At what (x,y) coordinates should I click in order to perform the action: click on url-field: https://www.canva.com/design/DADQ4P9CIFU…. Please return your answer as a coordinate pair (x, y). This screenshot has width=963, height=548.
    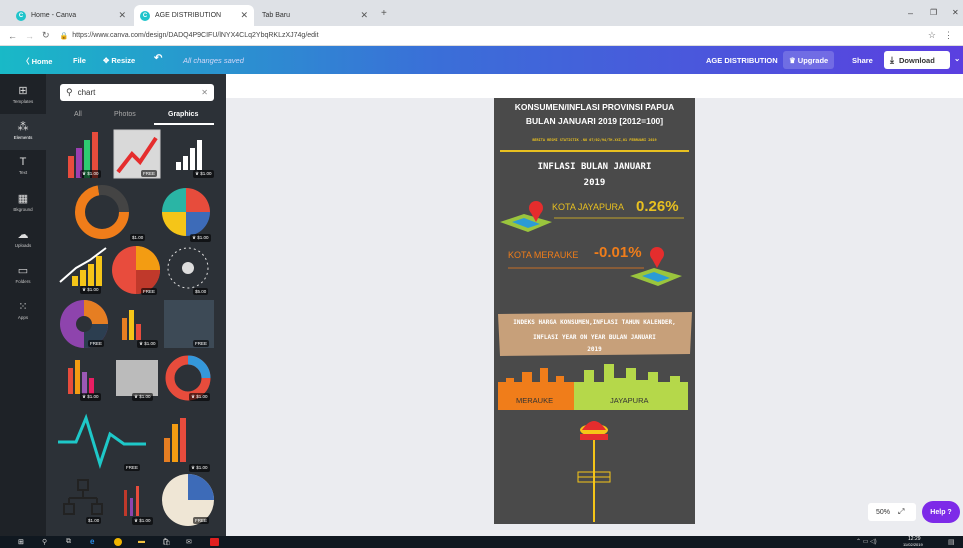
    Looking at the image, I should click on (422, 35).